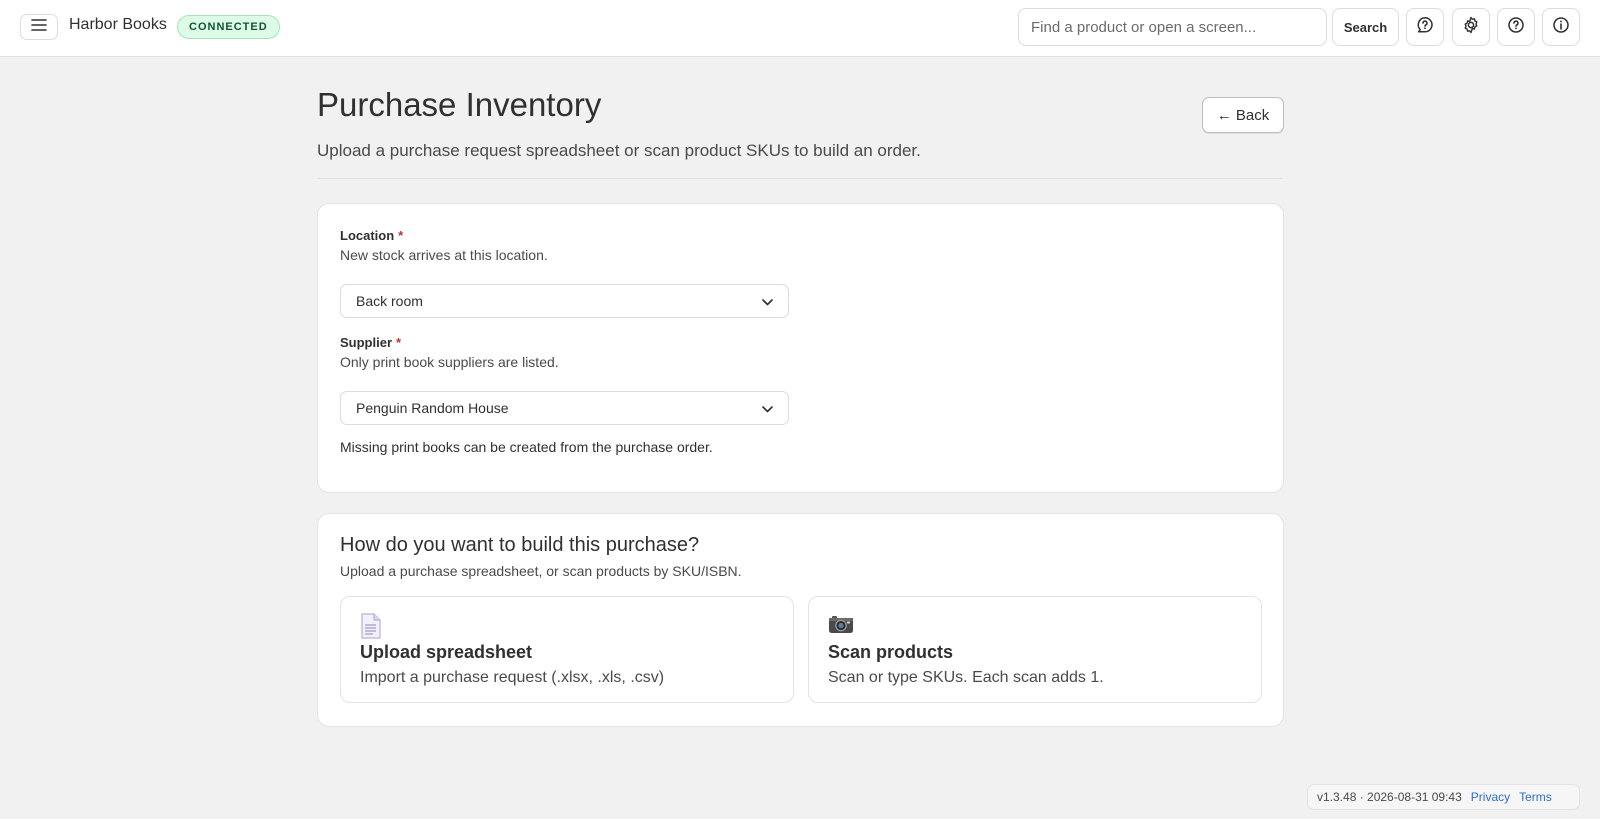  I want to click on help-button, so click(1516, 27).